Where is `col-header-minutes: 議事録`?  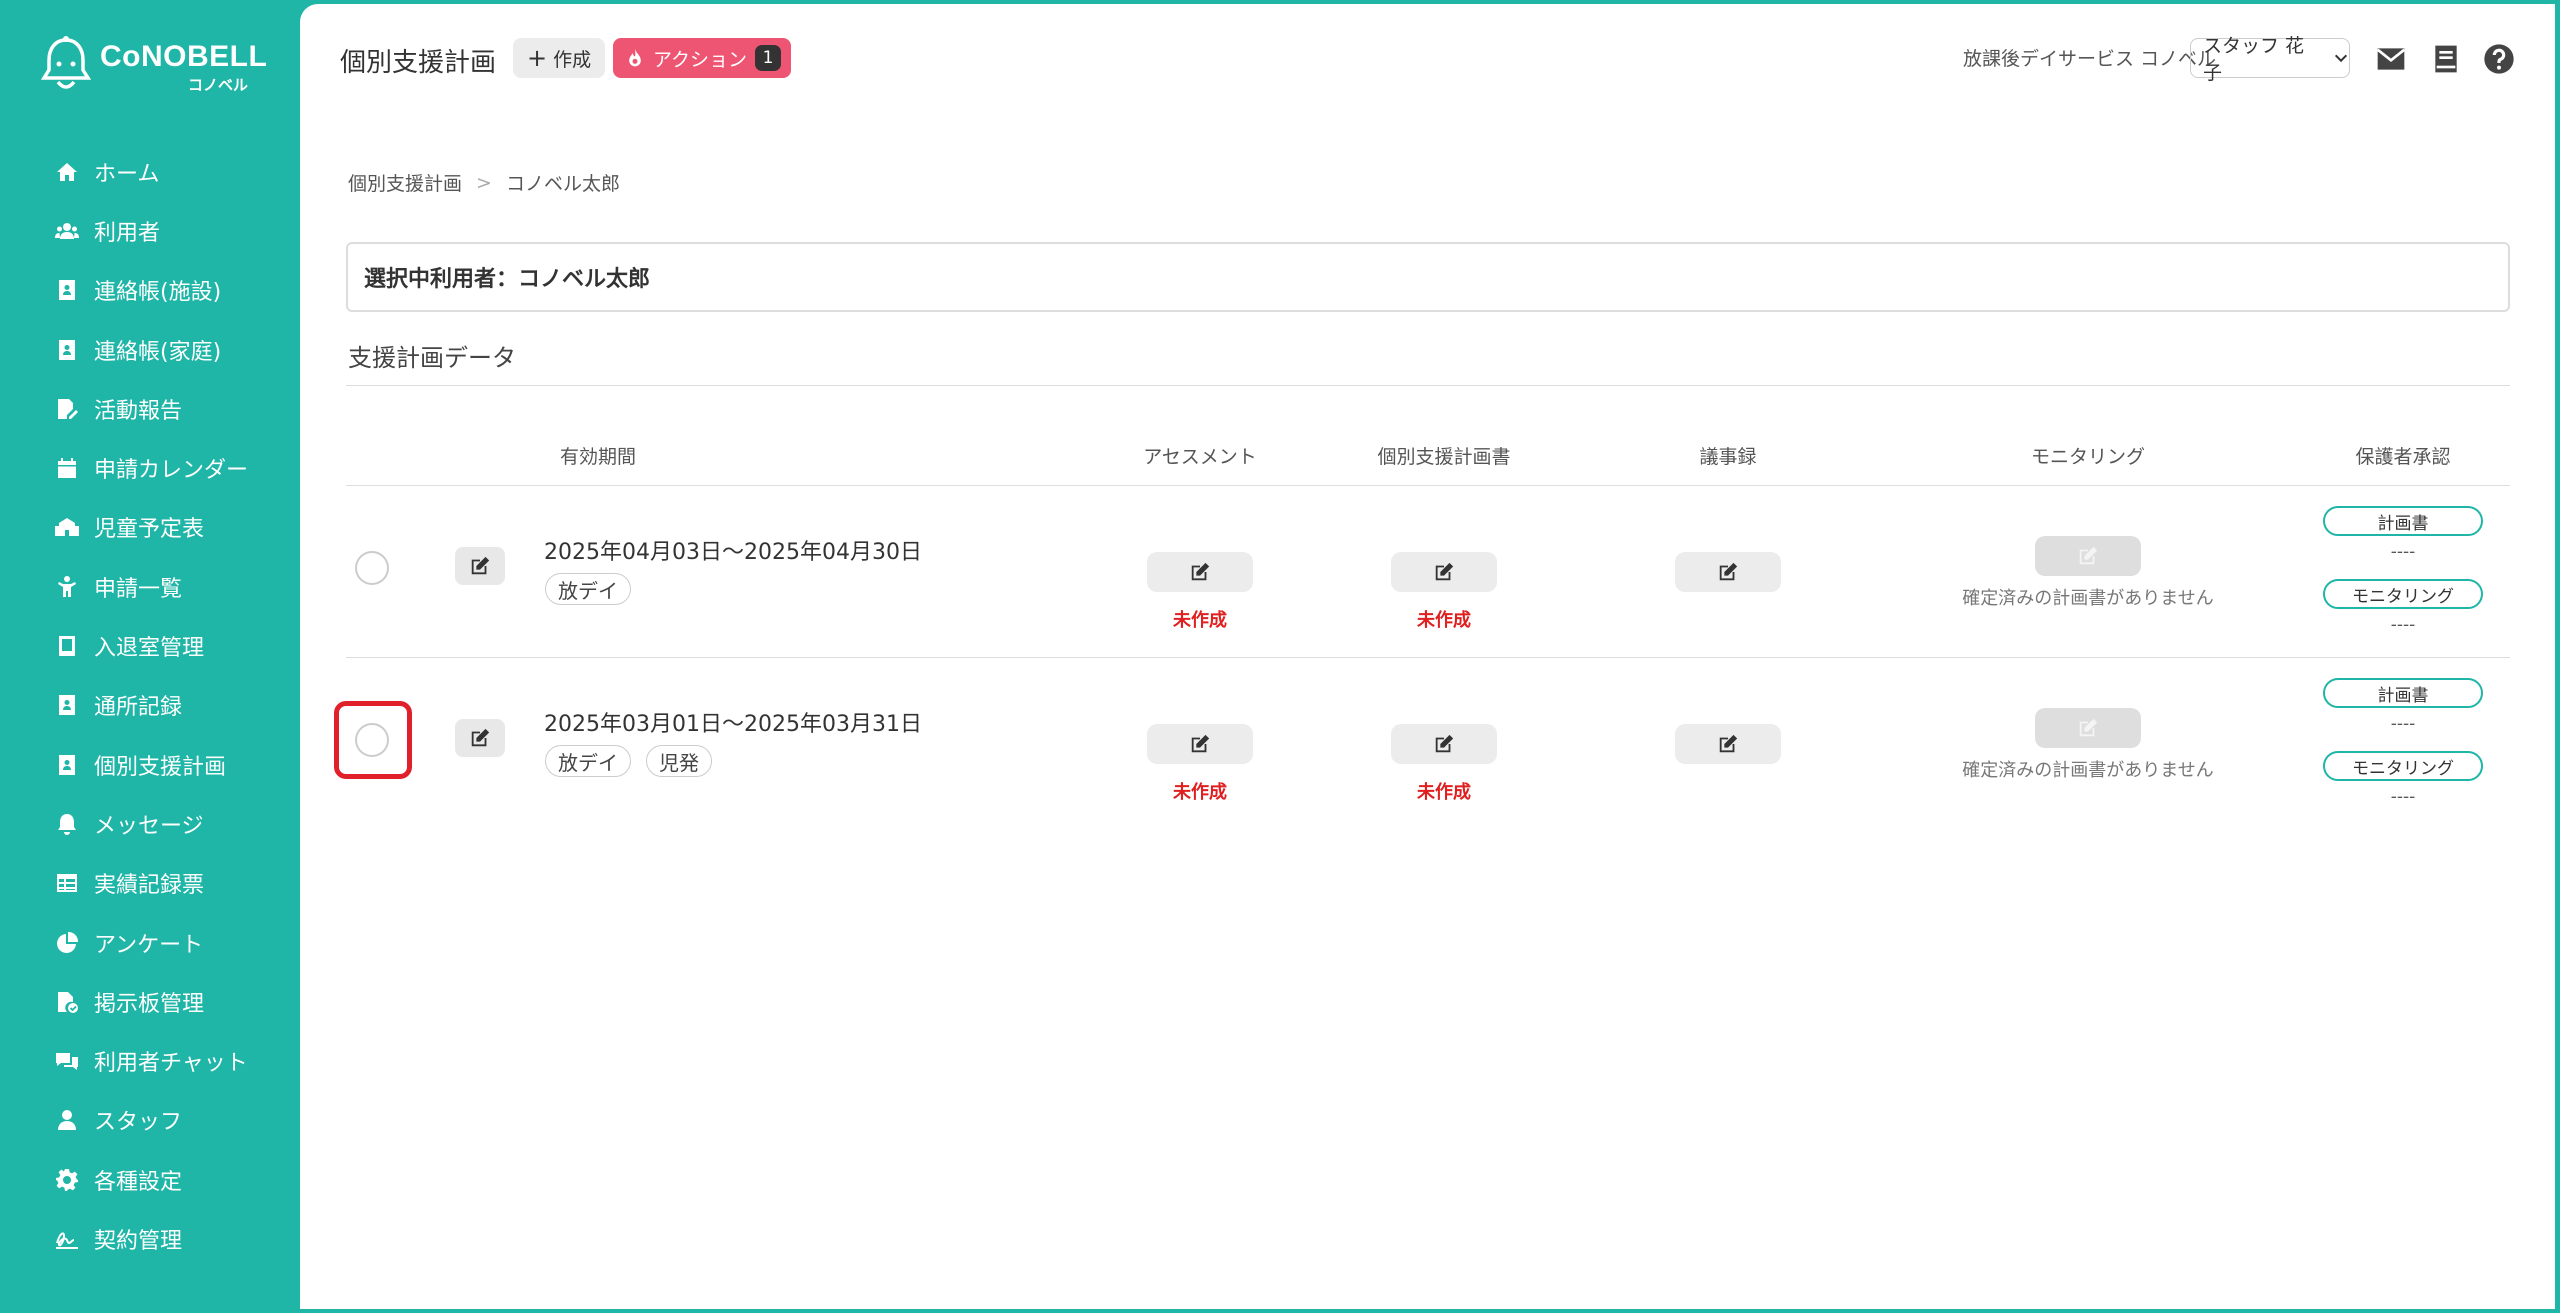 col-header-minutes: 議事録 is located at coordinates (1728, 457).